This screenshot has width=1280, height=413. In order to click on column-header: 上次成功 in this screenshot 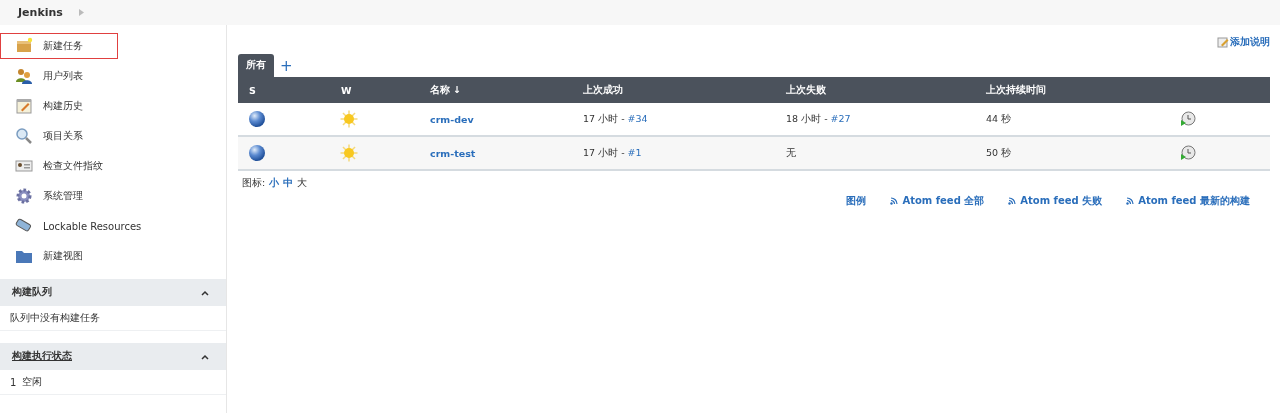, I will do `click(597, 90)`.